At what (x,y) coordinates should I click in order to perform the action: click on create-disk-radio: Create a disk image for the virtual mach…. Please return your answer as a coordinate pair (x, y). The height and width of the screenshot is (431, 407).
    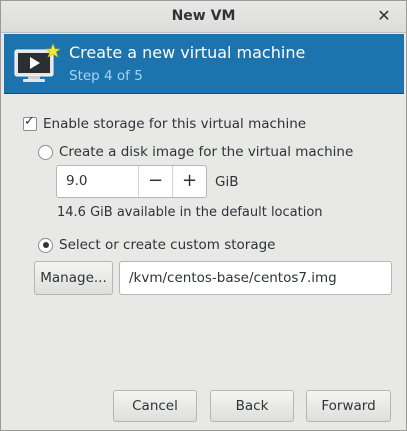
    Looking at the image, I should click on (195, 152).